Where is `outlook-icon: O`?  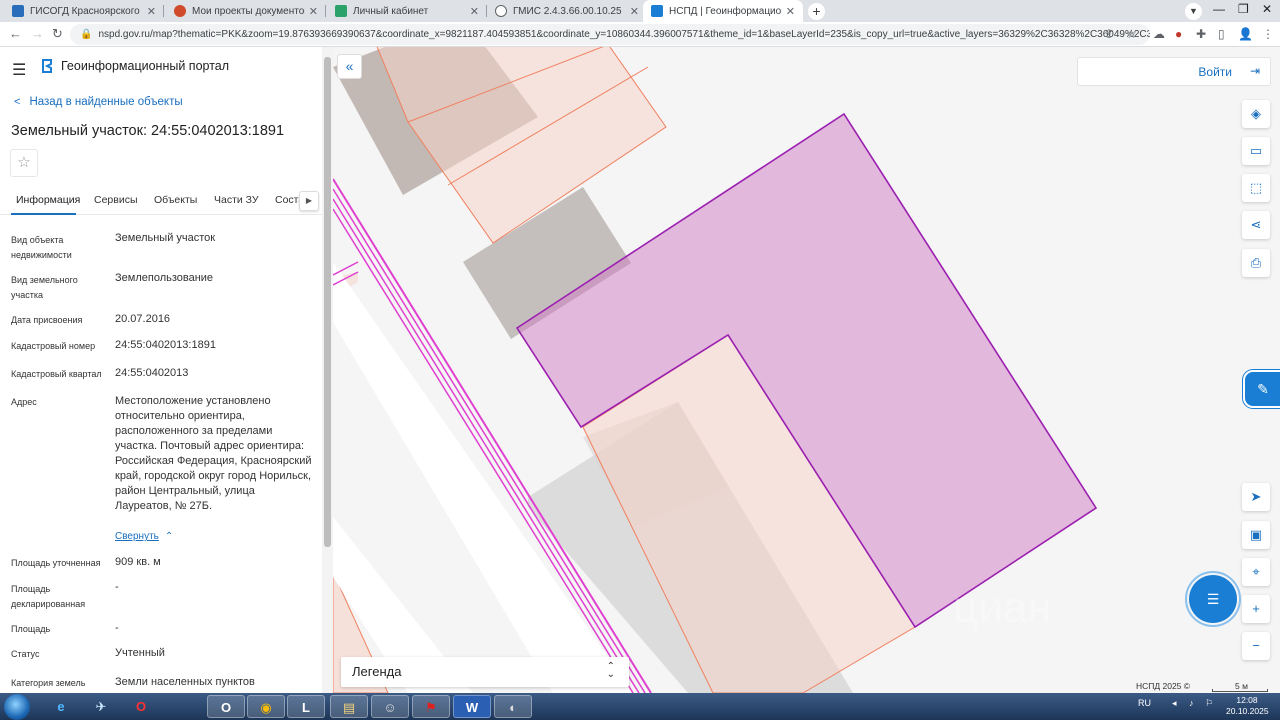
outlook-icon: O is located at coordinates (226, 706).